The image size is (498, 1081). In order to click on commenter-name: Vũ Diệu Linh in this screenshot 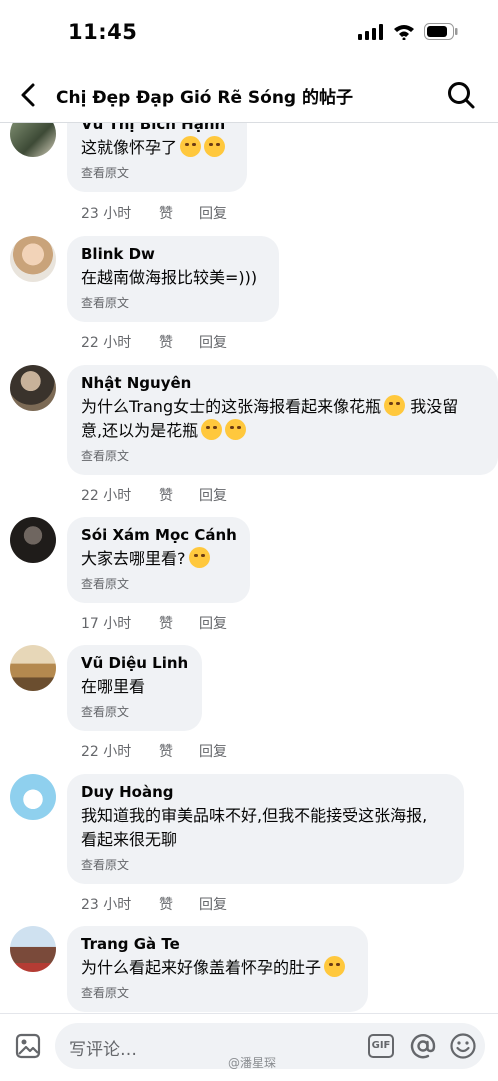, I will do `click(134, 663)`.